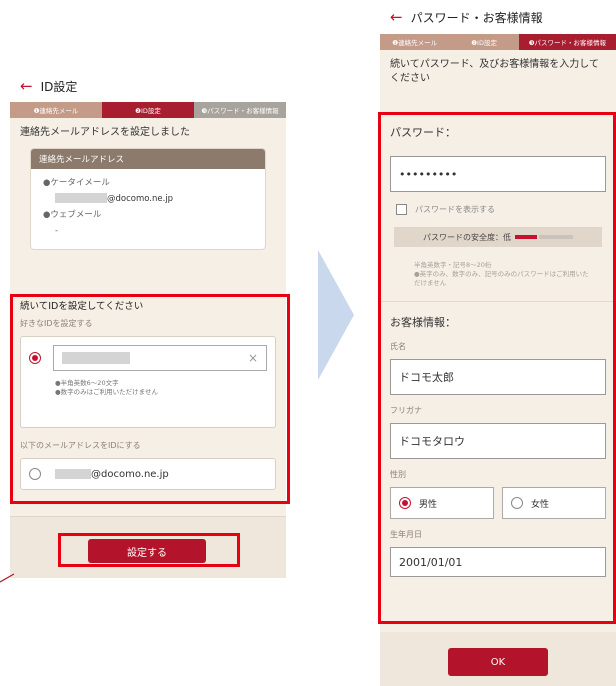 The height and width of the screenshot is (686, 616). I want to click on web-mail-value: -, so click(57, 230).